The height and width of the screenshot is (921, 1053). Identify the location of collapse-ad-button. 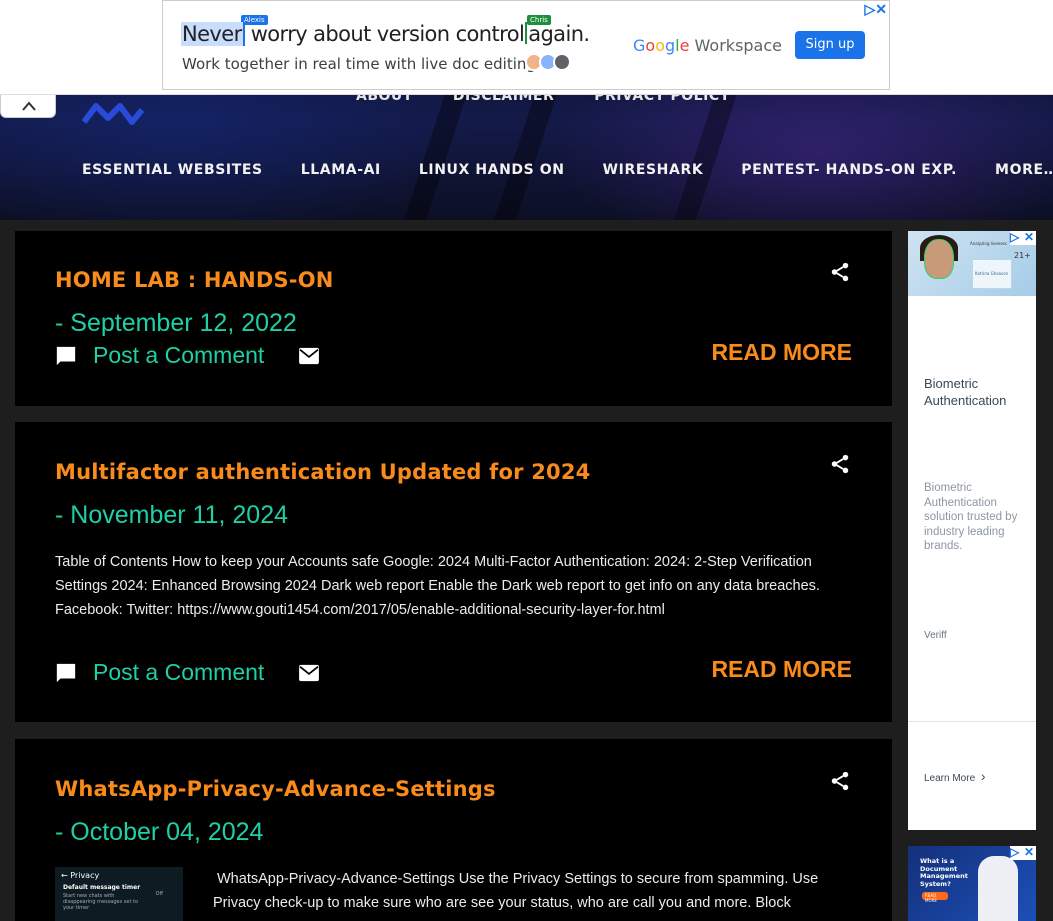
(28, 106).